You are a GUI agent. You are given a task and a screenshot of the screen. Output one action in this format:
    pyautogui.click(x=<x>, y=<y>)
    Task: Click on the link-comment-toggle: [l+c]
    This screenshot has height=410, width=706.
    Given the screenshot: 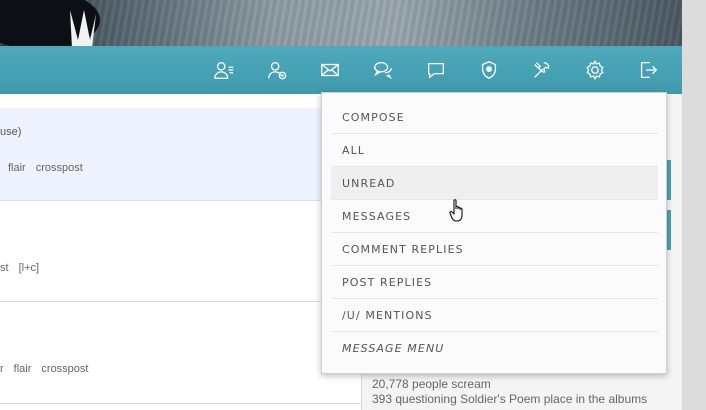 What is the action you would take?
    pyautogui.click(x=29, y=268)
    